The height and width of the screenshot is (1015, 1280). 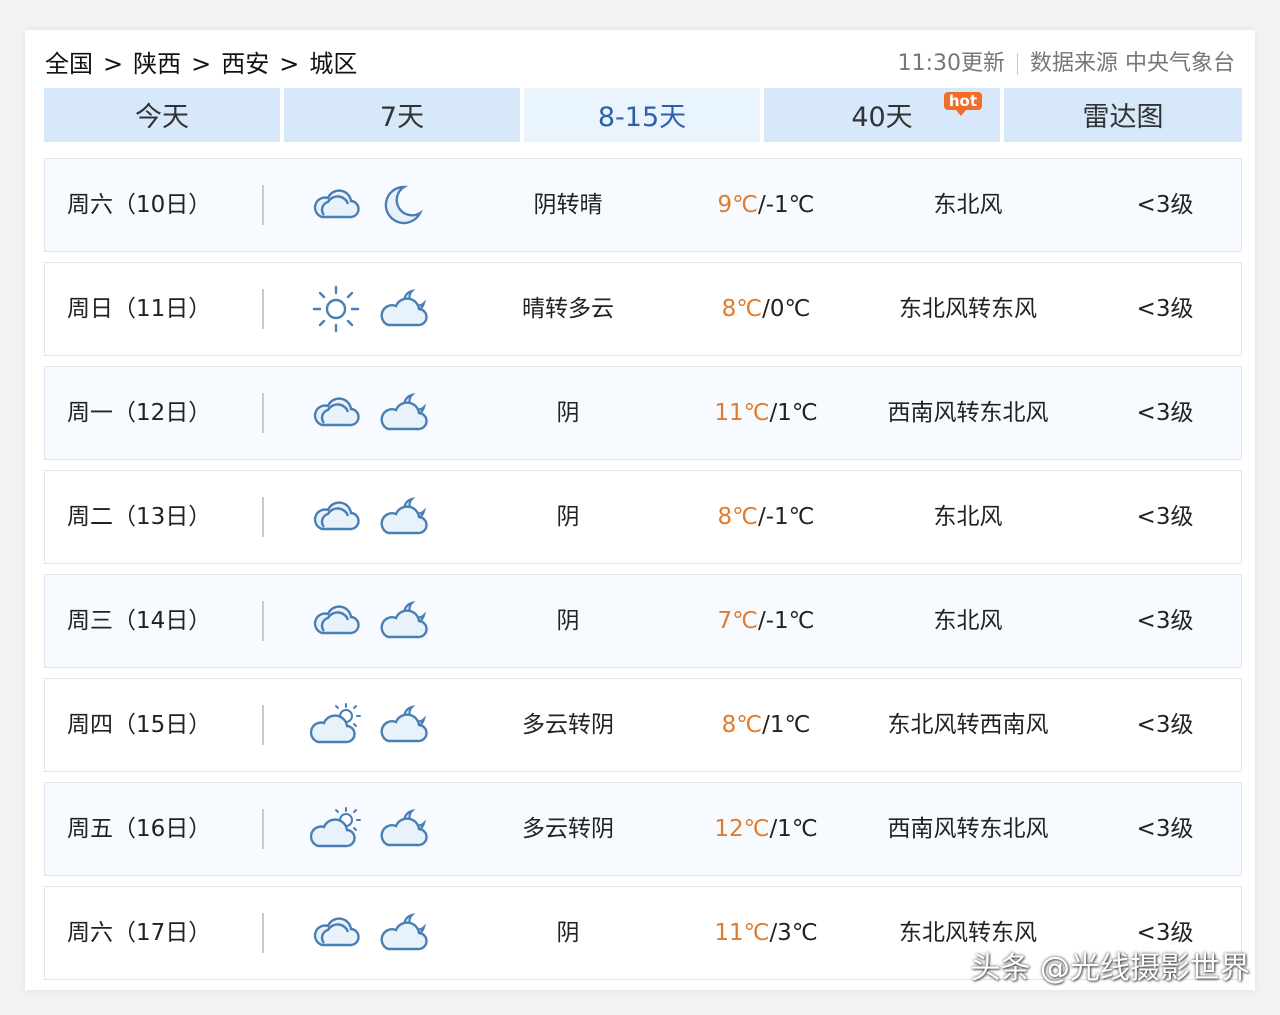 I want to click on temperature: 8℃/1℃, so click(x=766, y=725).